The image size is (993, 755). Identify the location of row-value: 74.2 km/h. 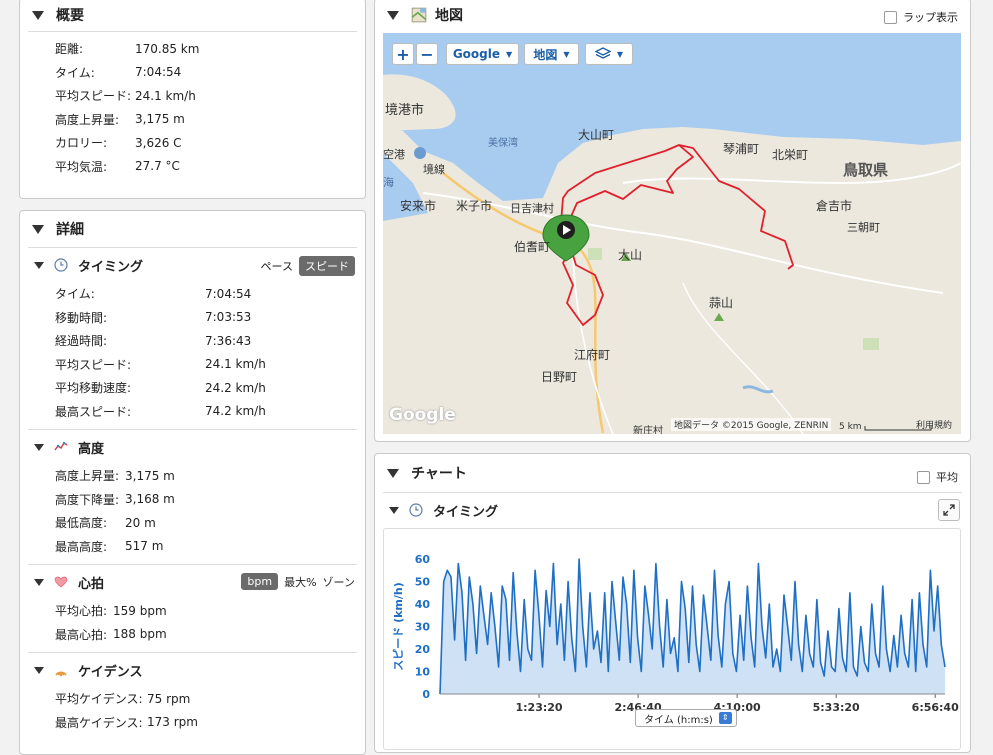
(235, 411).